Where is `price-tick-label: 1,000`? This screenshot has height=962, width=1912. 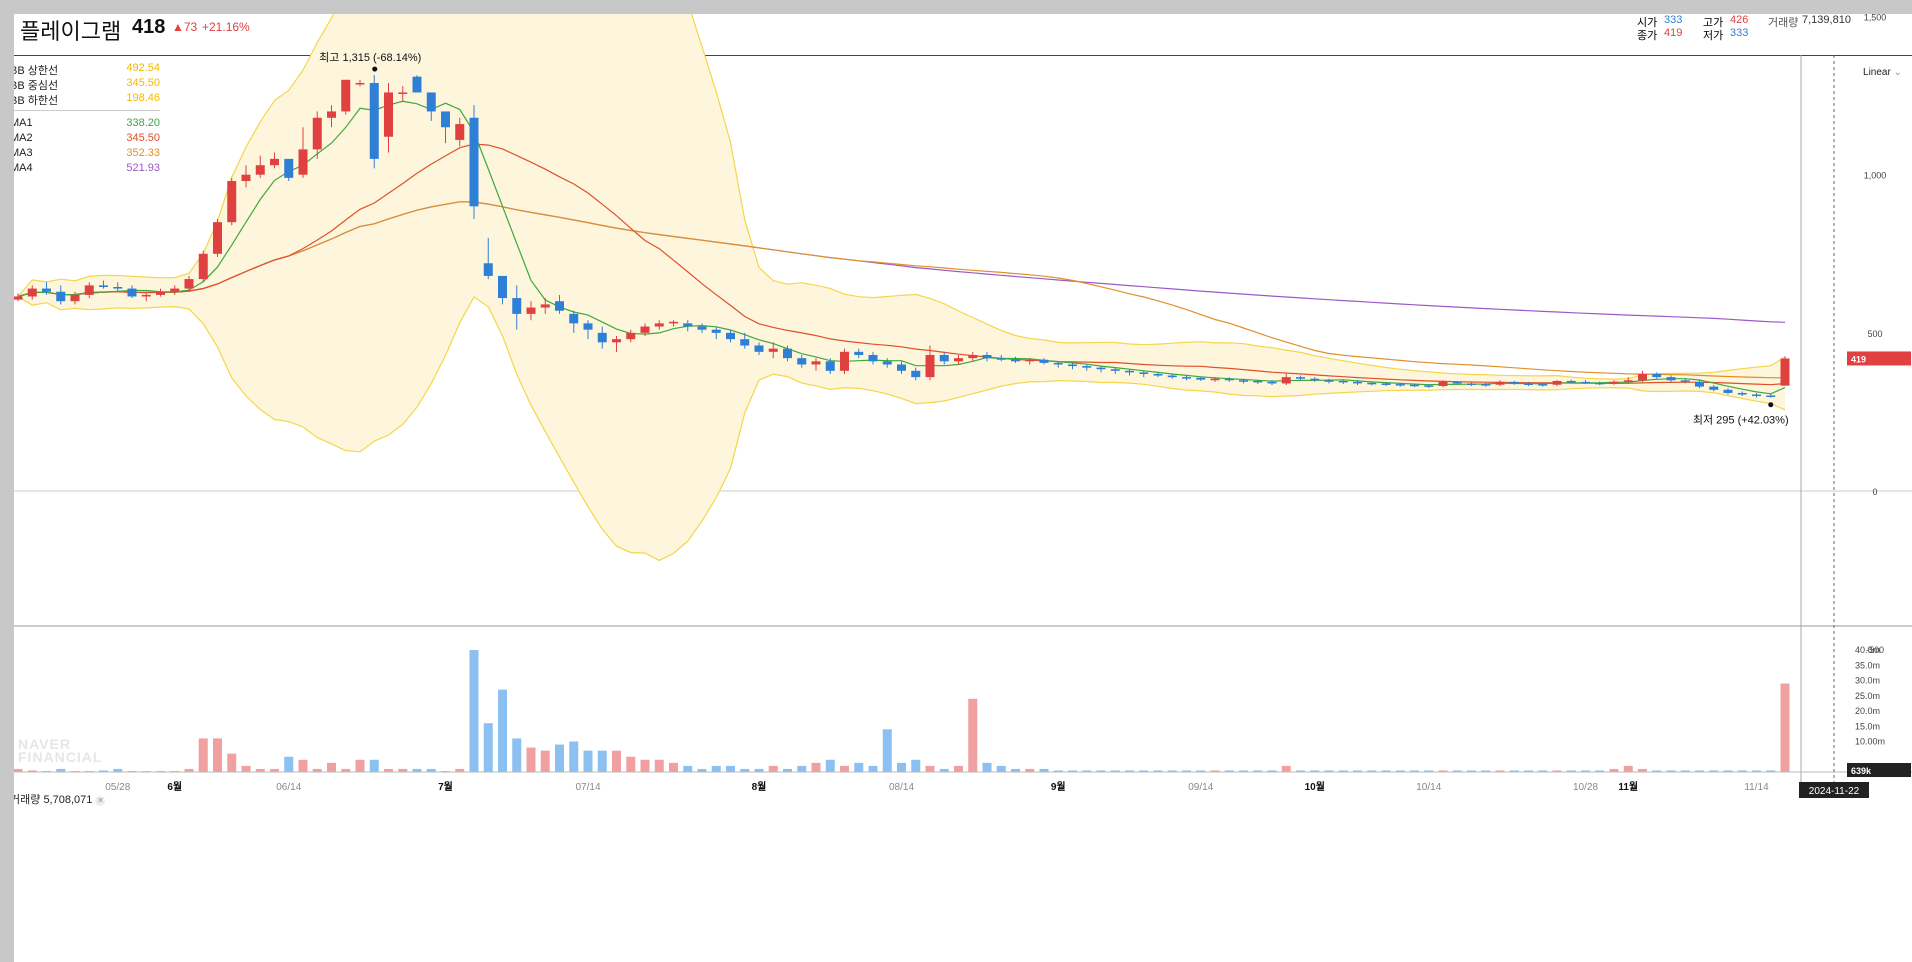 price-tick-label: 1,000 is located at coordinates (1875, 176).